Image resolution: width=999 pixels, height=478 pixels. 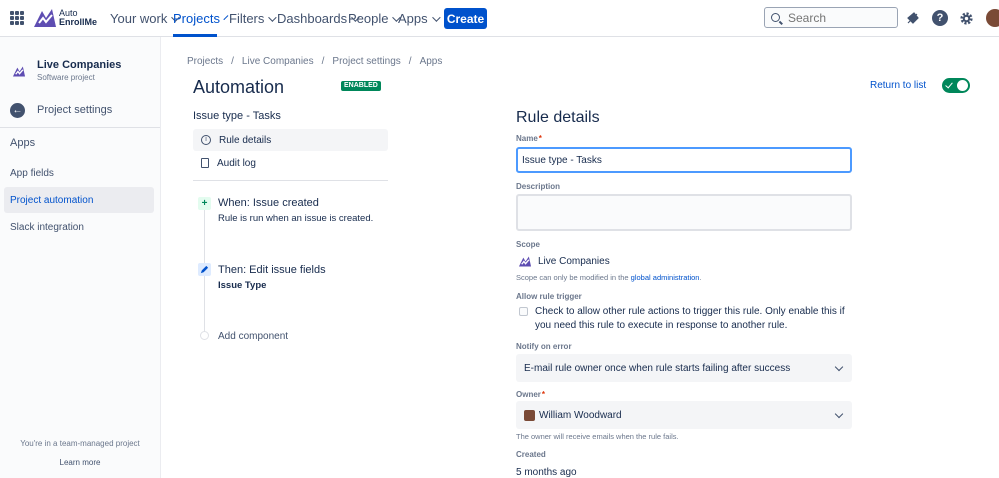 I want to click on nav-people: People, so click(x=375, y=18).